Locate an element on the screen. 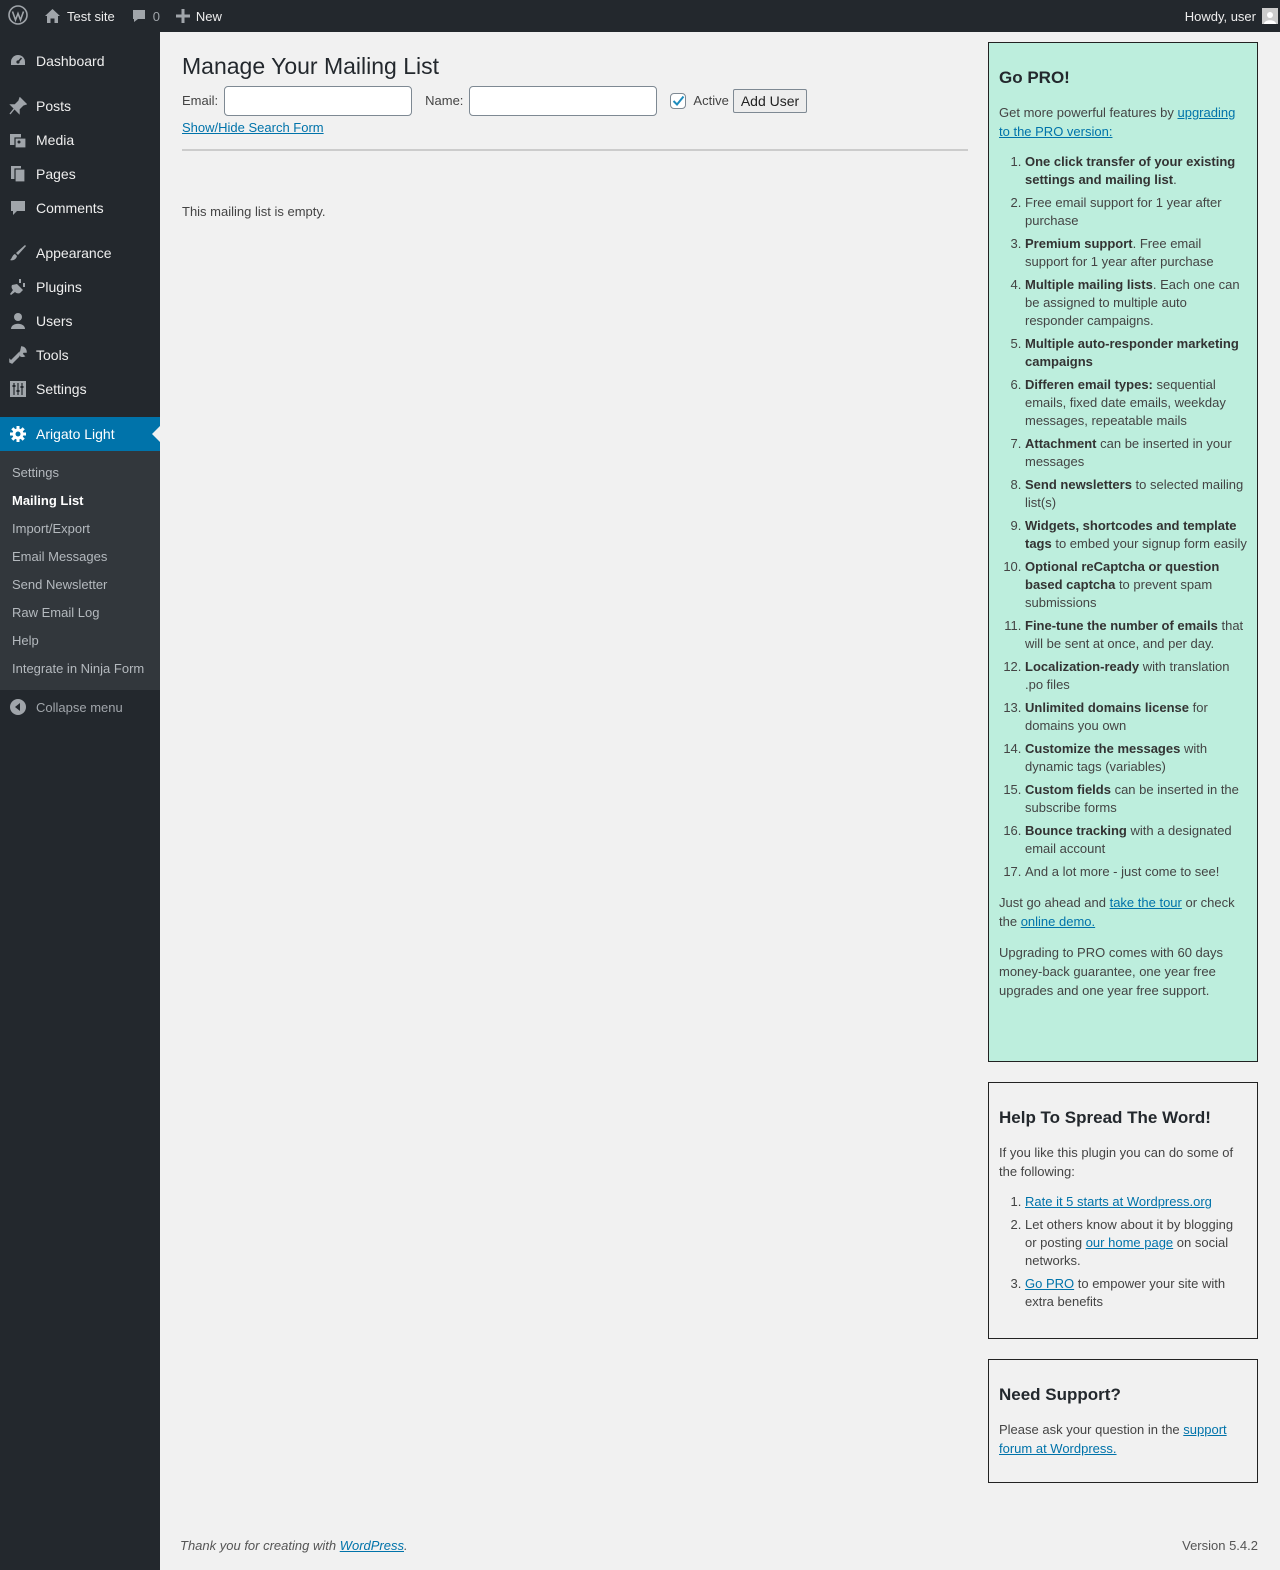  gear-icon is located at coordinates (18, 434).